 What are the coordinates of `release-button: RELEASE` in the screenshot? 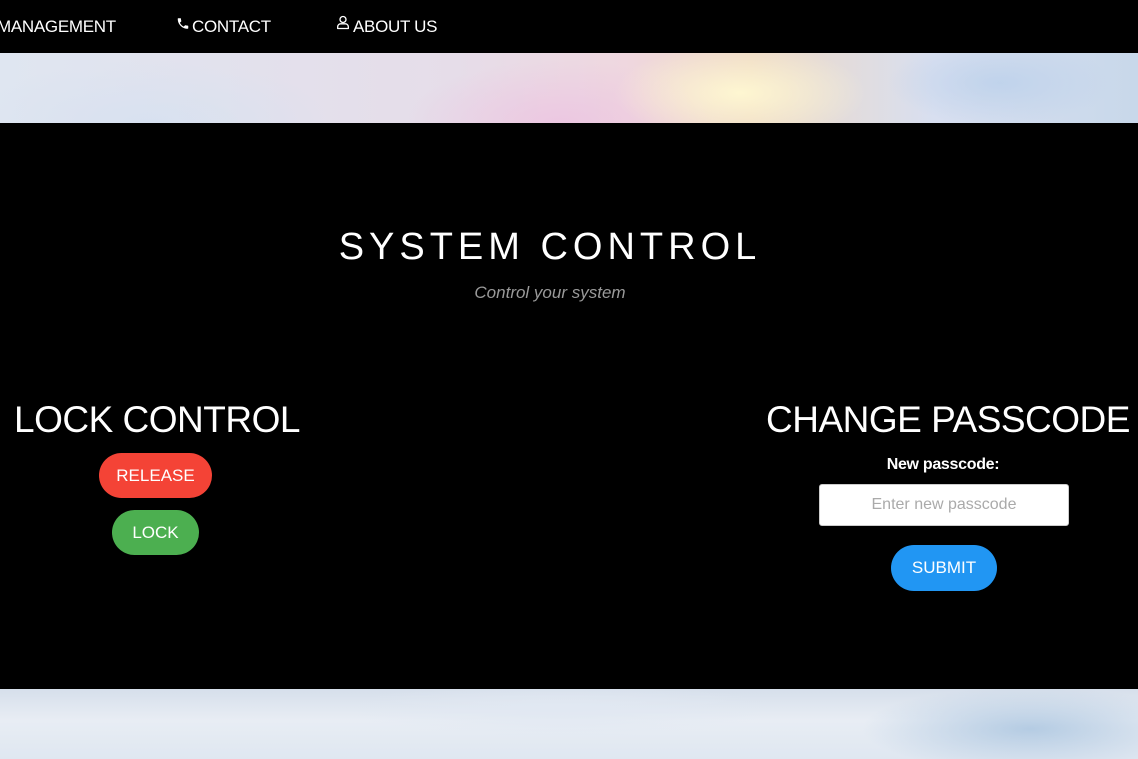 It's located at (155, 475).